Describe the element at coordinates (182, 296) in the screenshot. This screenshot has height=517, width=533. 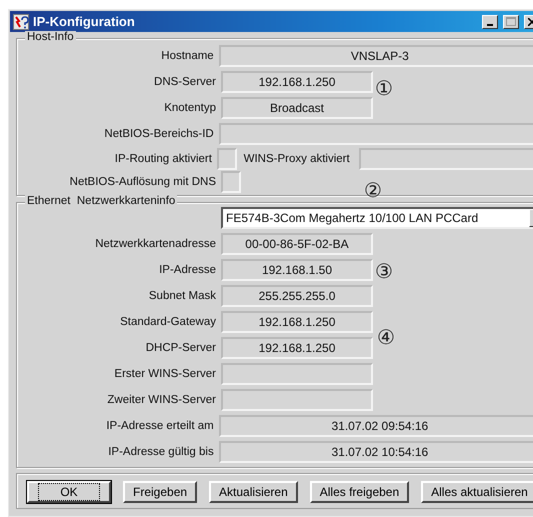
I see `field-label: Subnet Mask` at that location.